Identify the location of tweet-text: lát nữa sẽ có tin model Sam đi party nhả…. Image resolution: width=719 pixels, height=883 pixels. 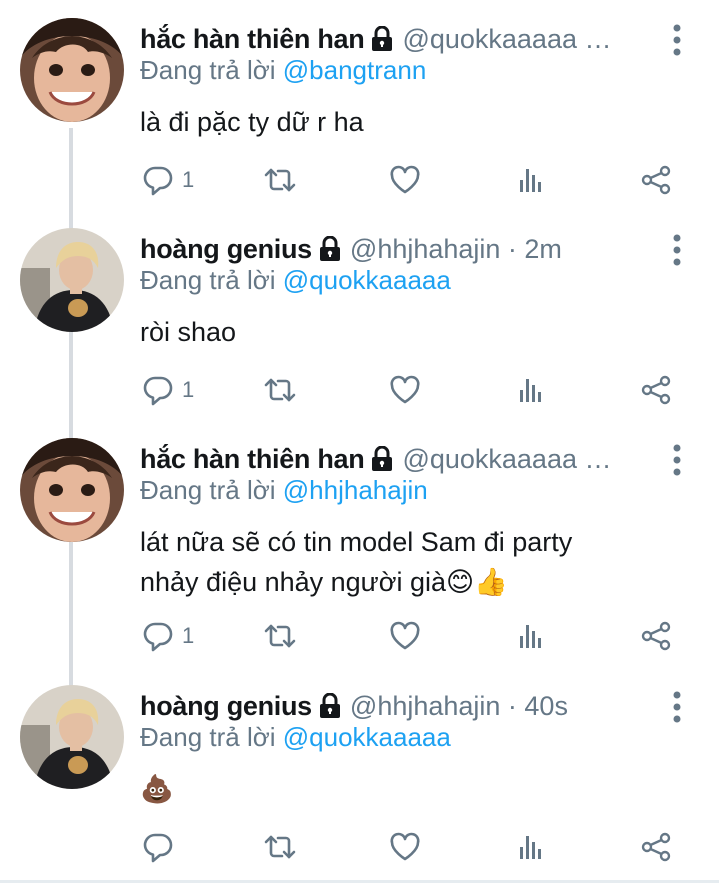
(356, 562).